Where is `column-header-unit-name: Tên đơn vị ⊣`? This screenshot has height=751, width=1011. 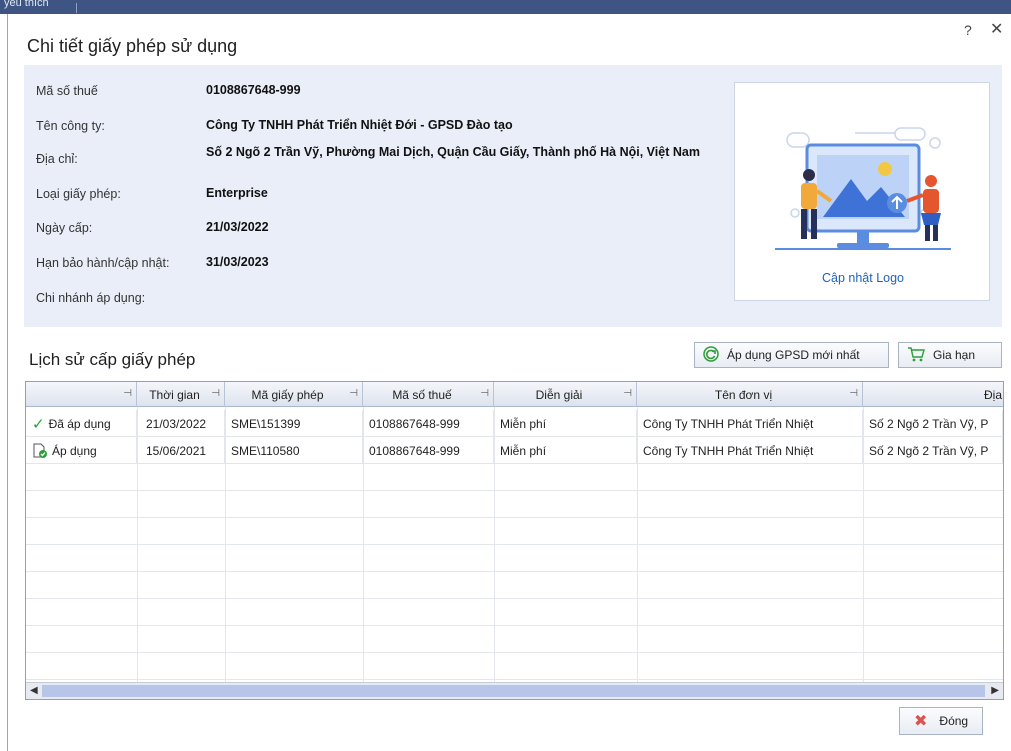 column-header-unit-name: Tên đơn vị ⊣ is located at coordinates (750, 394).